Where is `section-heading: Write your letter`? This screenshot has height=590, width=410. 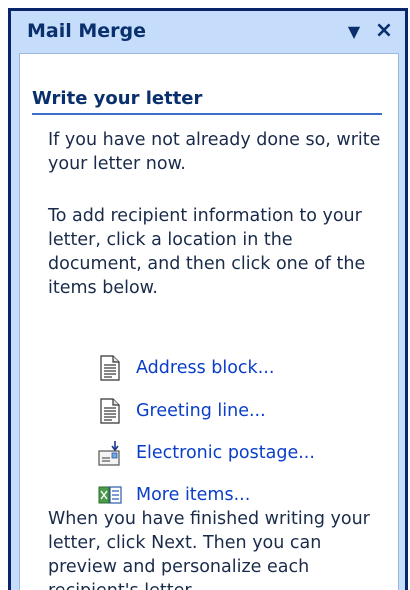
section-heading: Write your letter is located at coordinates (207, 101).